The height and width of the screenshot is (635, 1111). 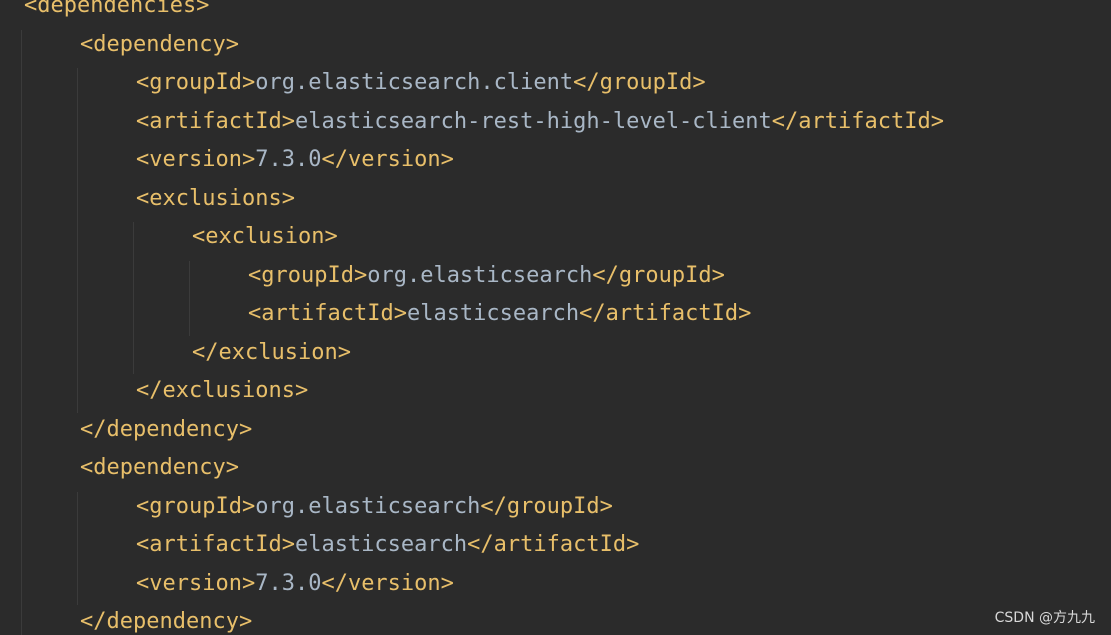 I want to click on code-line: </exclusion>, so click(x=271, y=353).